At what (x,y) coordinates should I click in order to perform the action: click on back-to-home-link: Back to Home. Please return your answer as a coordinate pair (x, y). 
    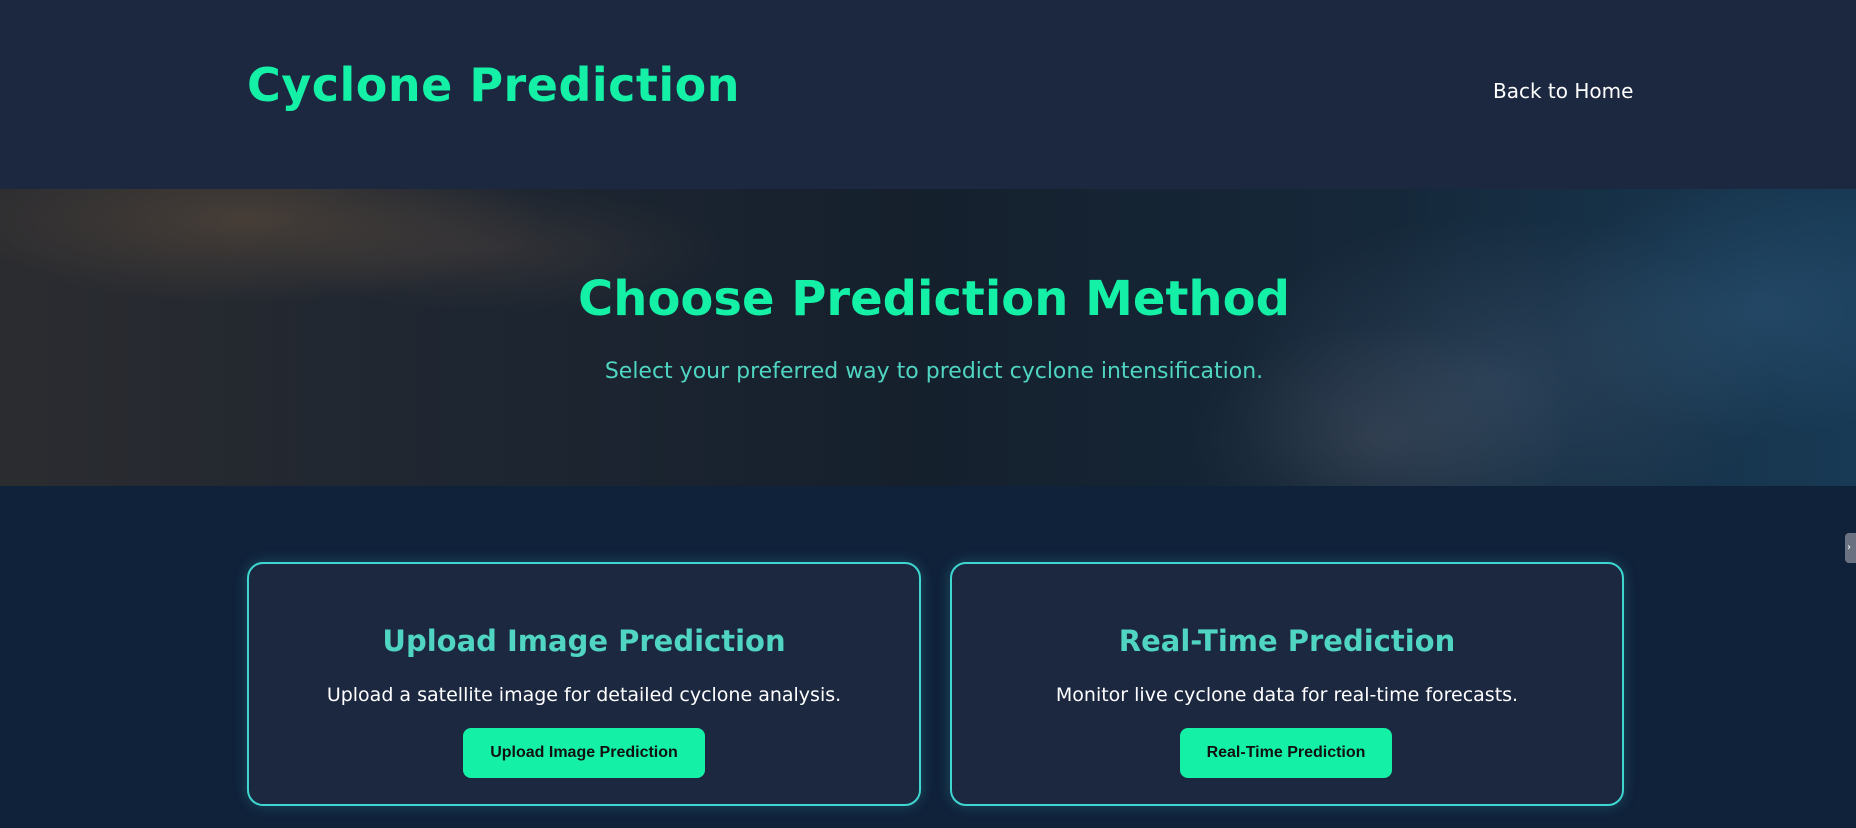
    Looking at the image, I should click on (1563, 91).